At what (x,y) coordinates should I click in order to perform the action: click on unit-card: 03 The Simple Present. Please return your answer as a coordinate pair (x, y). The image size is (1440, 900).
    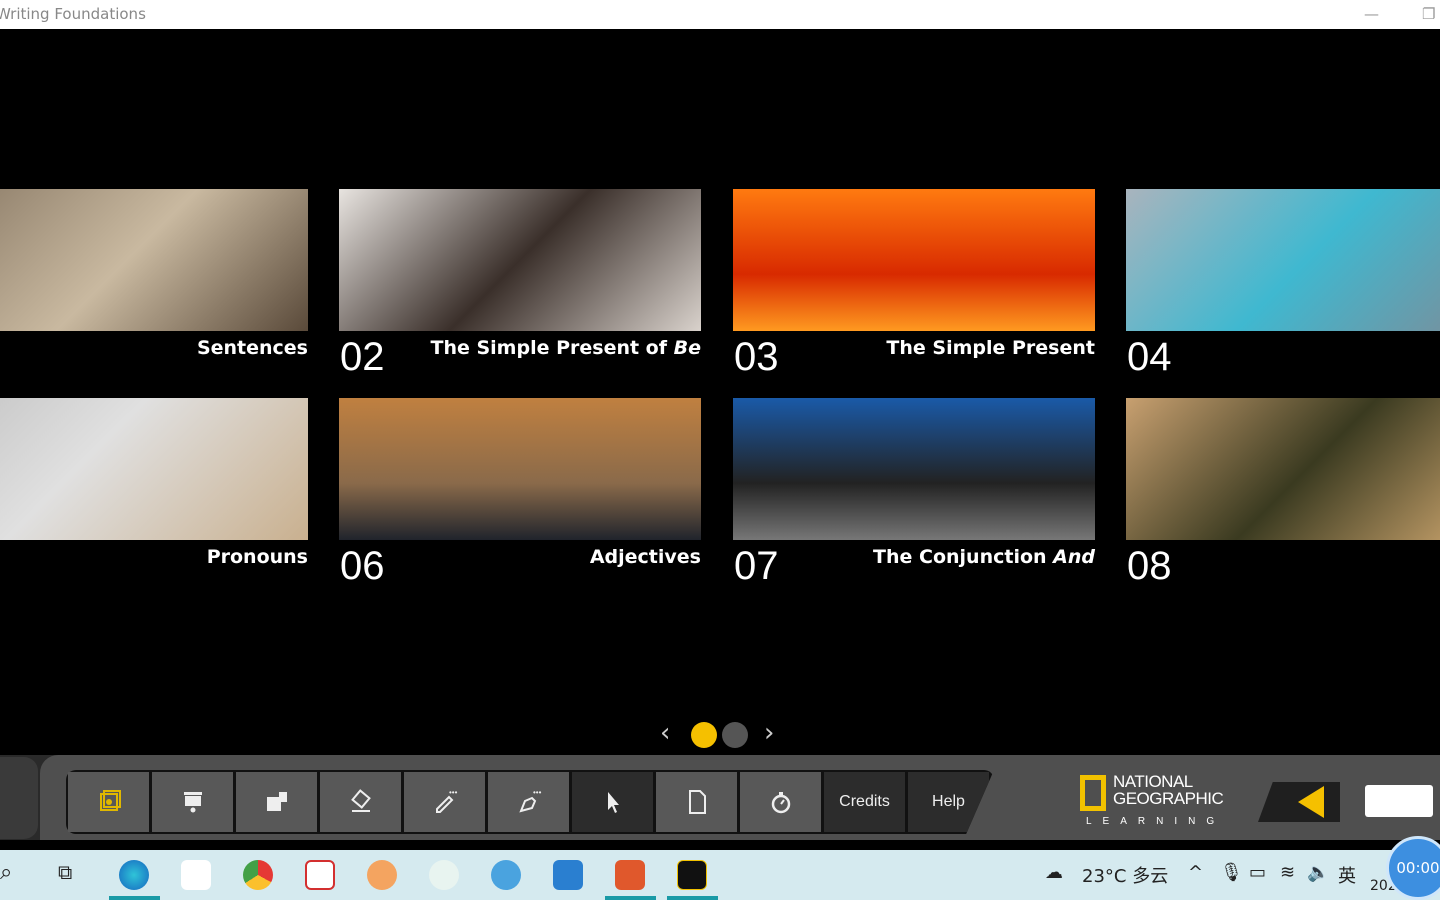
    Looking at the image, I should click on (914, 284).